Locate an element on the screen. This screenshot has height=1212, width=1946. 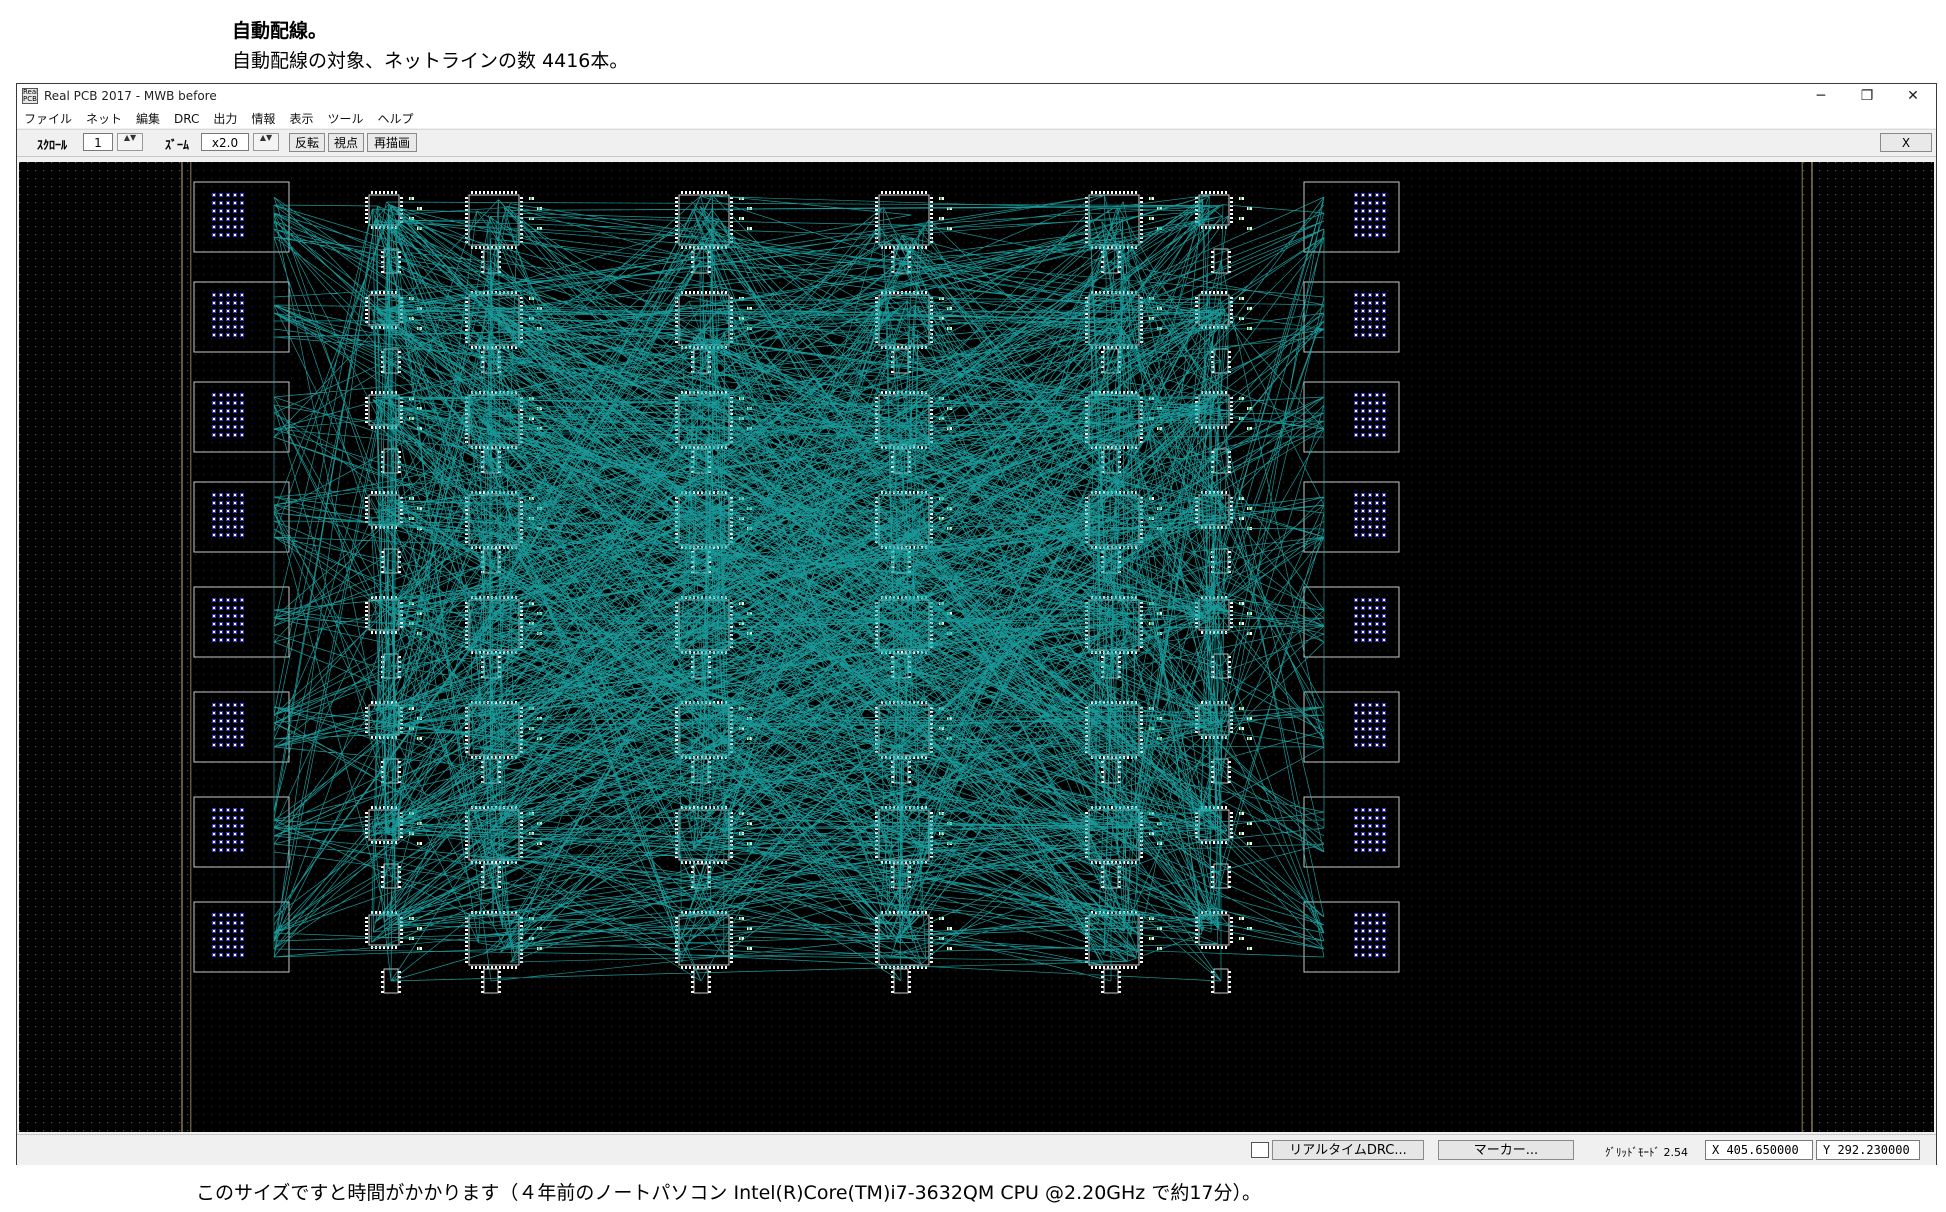
grid-mode-label: ｸﾞﾘｯﾄﾞﾓｰﾄﾞ 2.54 is located at coordinates (1646, 1152).